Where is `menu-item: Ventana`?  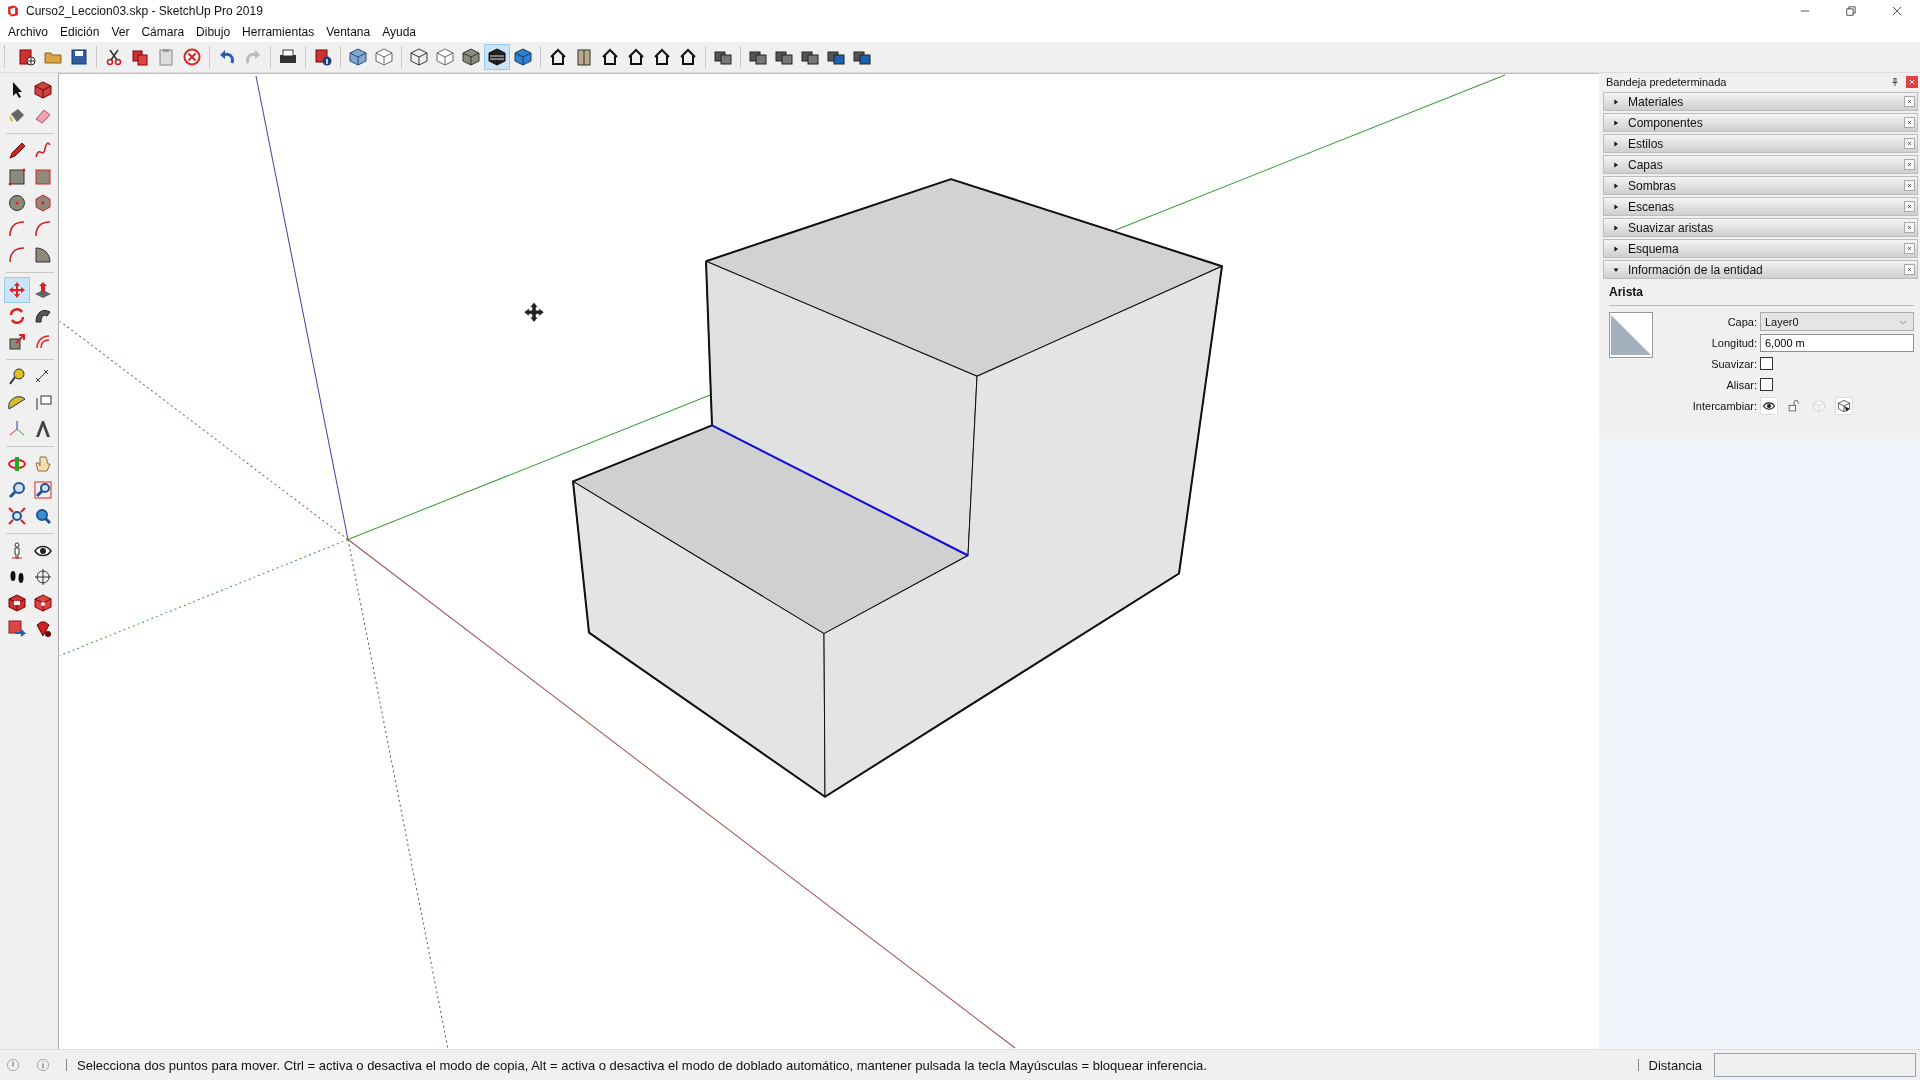
menu-item: Ventana is located at coordinates (348, 32).